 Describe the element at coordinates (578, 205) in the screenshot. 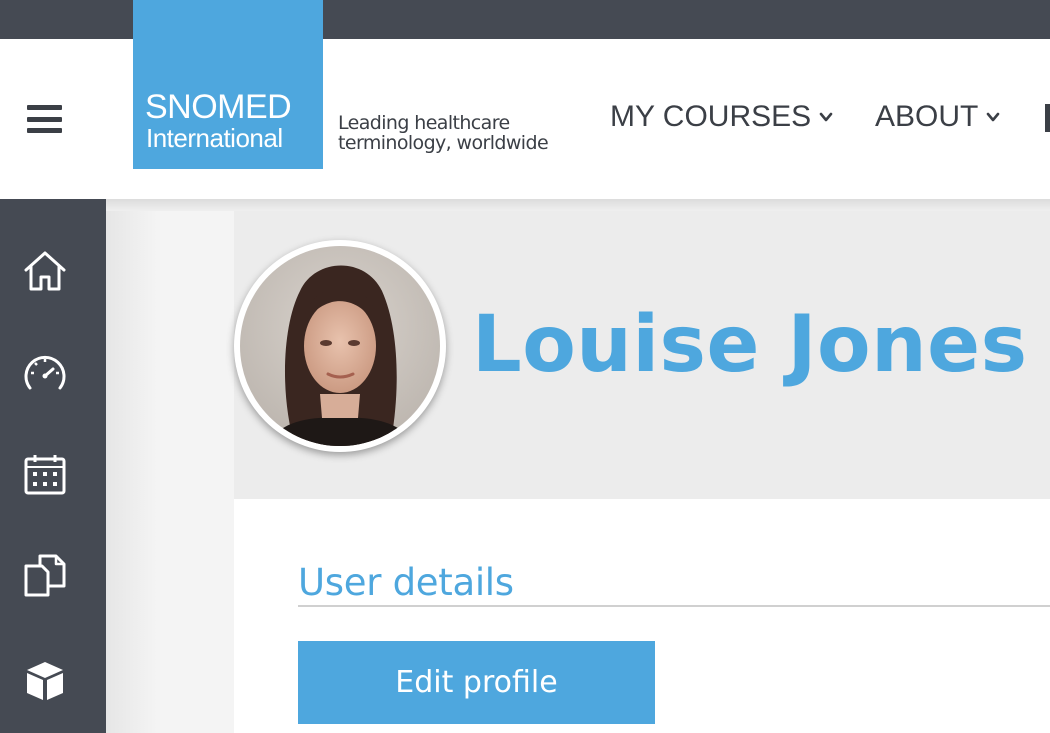

I see `header-shadow` at that location.